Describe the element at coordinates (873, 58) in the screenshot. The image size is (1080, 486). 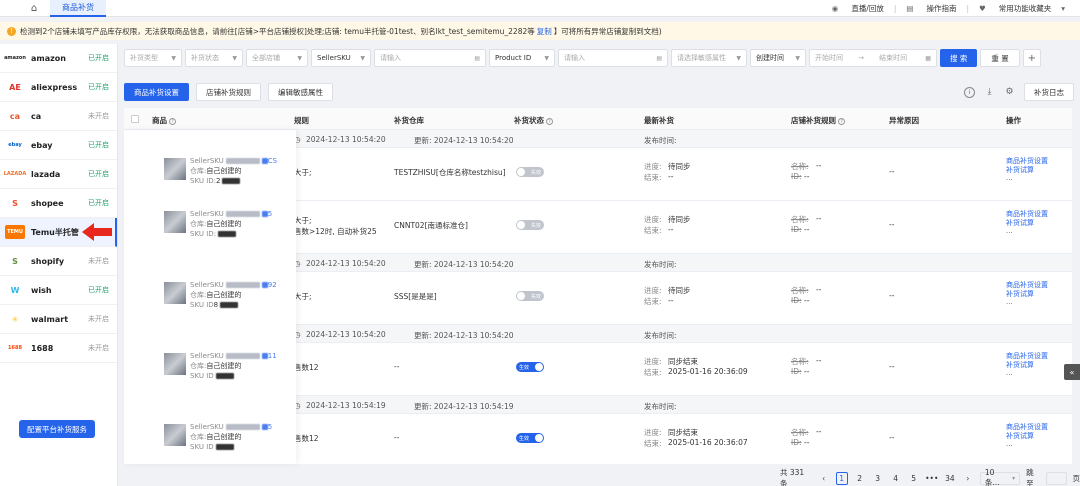
I see `date-range-picker: 开始时间 → 结束时间 ▦` at that location.